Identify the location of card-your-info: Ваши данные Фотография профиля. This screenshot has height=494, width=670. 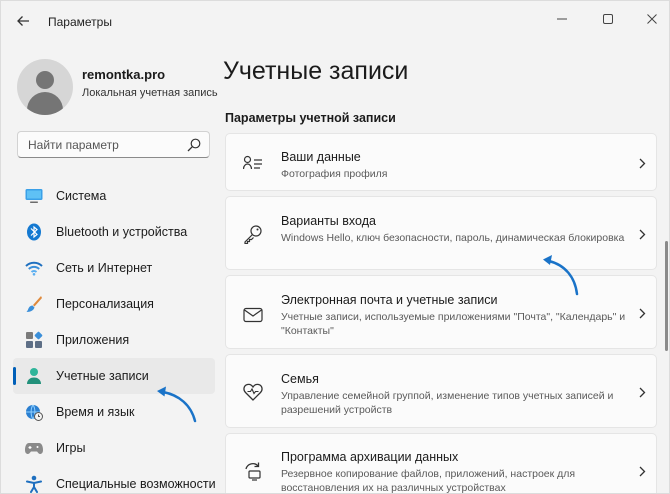
(441, 162).